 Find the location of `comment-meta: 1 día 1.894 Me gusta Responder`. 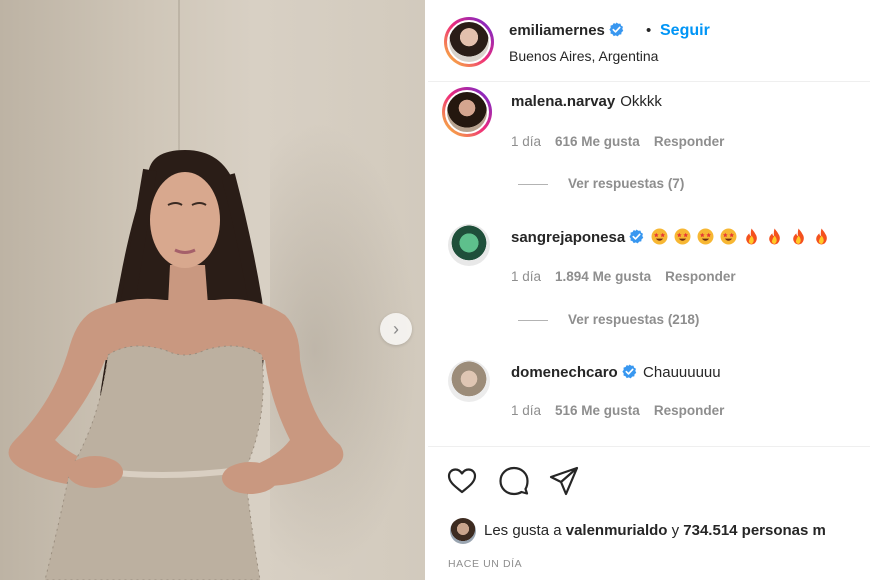

comment-meta: 1 día 1.894 Me gusta Responder is located at coordinates (630, 276).